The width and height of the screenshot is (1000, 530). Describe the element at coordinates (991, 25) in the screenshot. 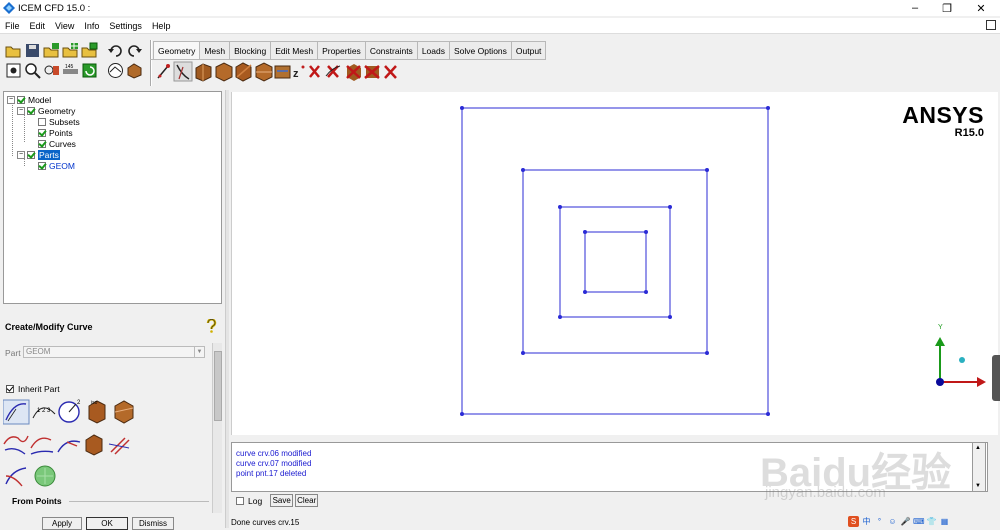

I see `restore-subwindow-icon` at that location.